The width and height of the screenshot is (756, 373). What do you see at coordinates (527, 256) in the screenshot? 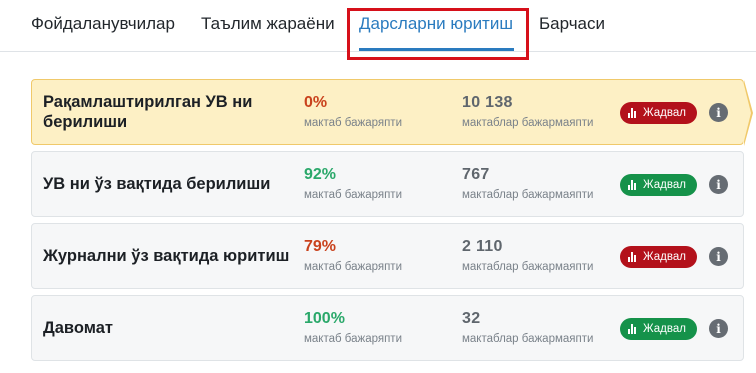
I see `count-block: 2 110 мактаблар бажармаяпти` at bounding box center [527, 256].